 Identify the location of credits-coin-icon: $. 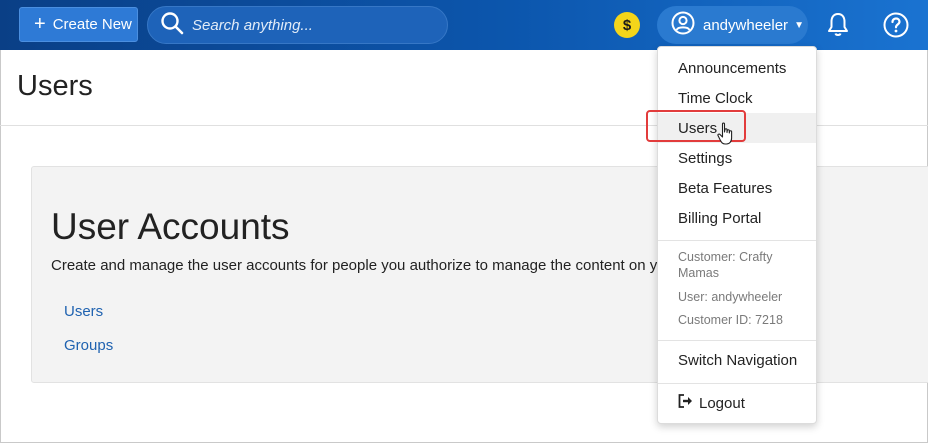
(627, 25).